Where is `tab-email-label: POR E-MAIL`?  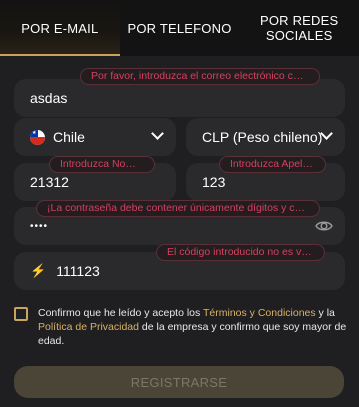
tab-email-label: POR E-MAIL is located at coordinates (60, 28).